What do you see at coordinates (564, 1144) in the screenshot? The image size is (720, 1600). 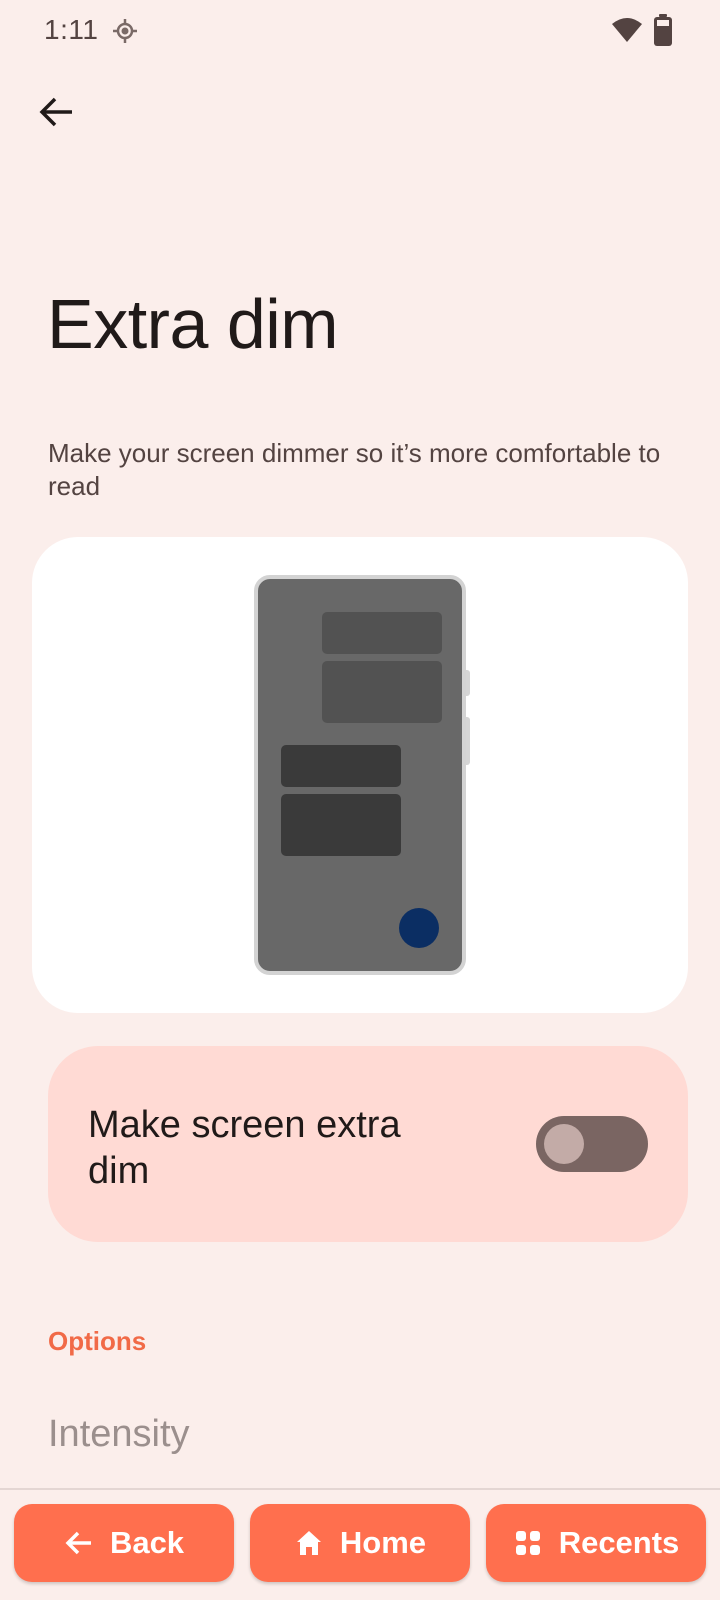 I see `switch-thumb` at bounding box center [564, 1144].